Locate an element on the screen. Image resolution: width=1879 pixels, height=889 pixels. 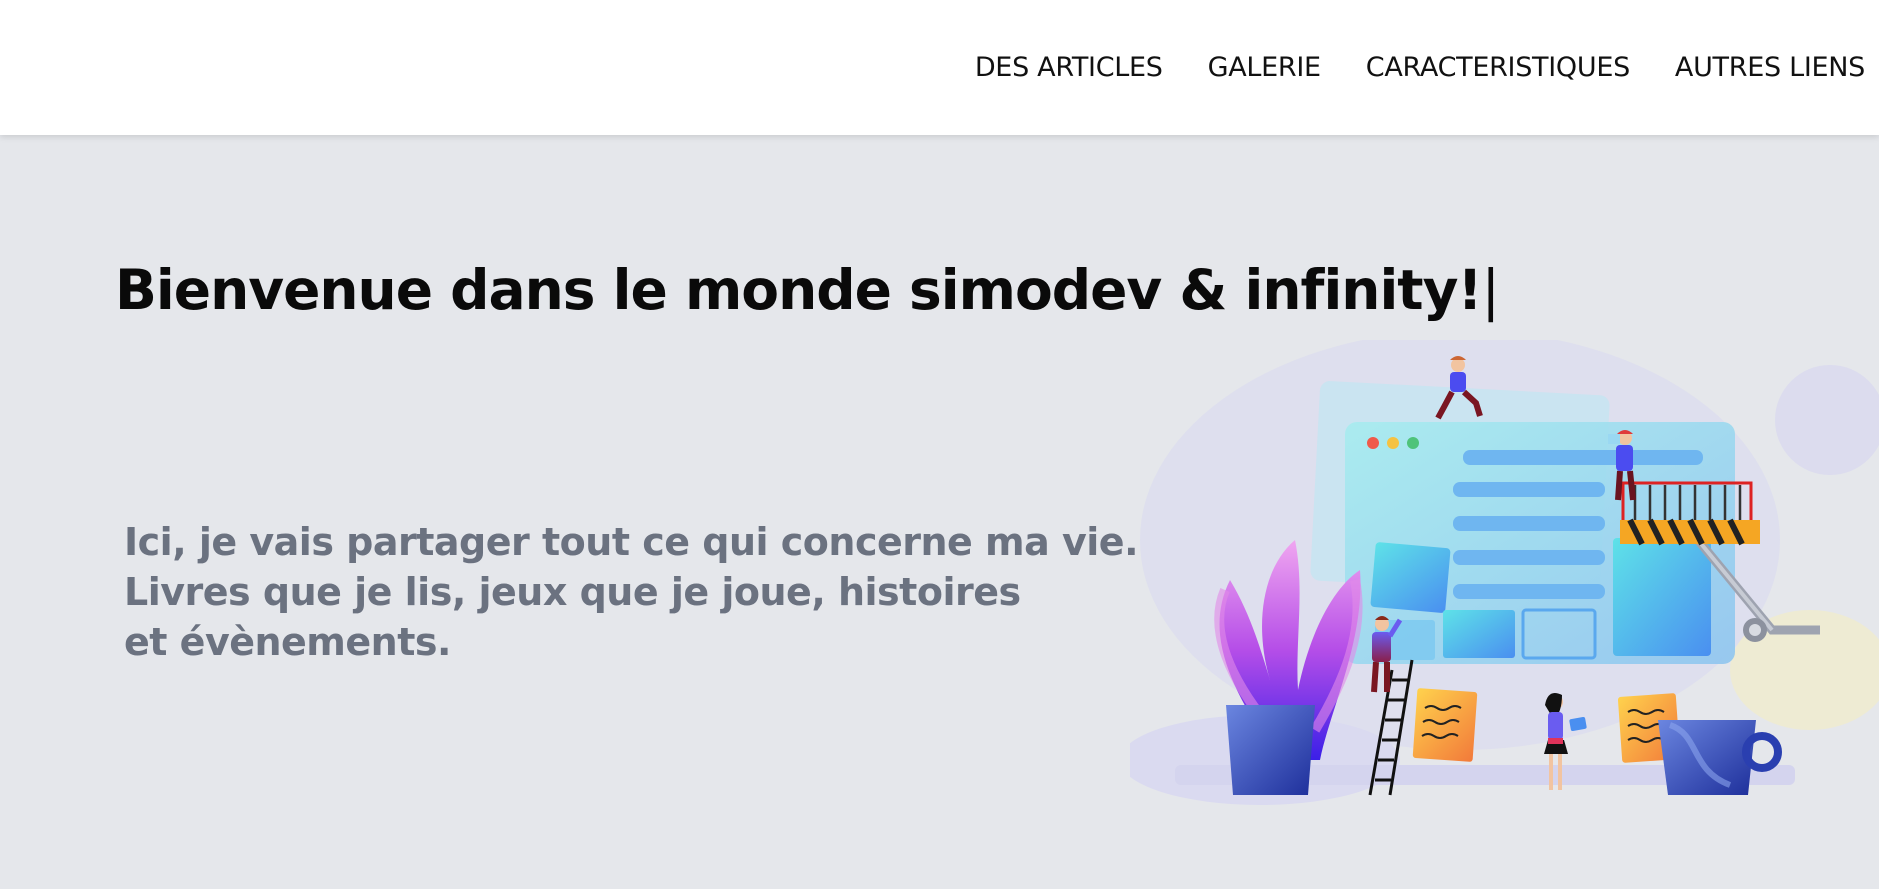
nav-link-autres-liens: AUTRES LIENS is located at coordinates (1770, 67).